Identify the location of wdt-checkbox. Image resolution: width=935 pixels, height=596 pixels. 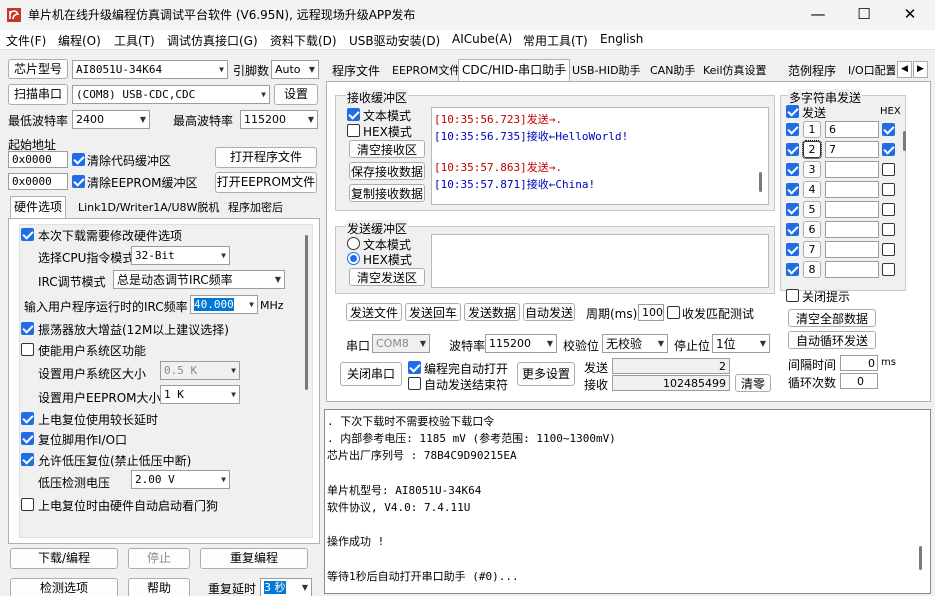
(27, 504).